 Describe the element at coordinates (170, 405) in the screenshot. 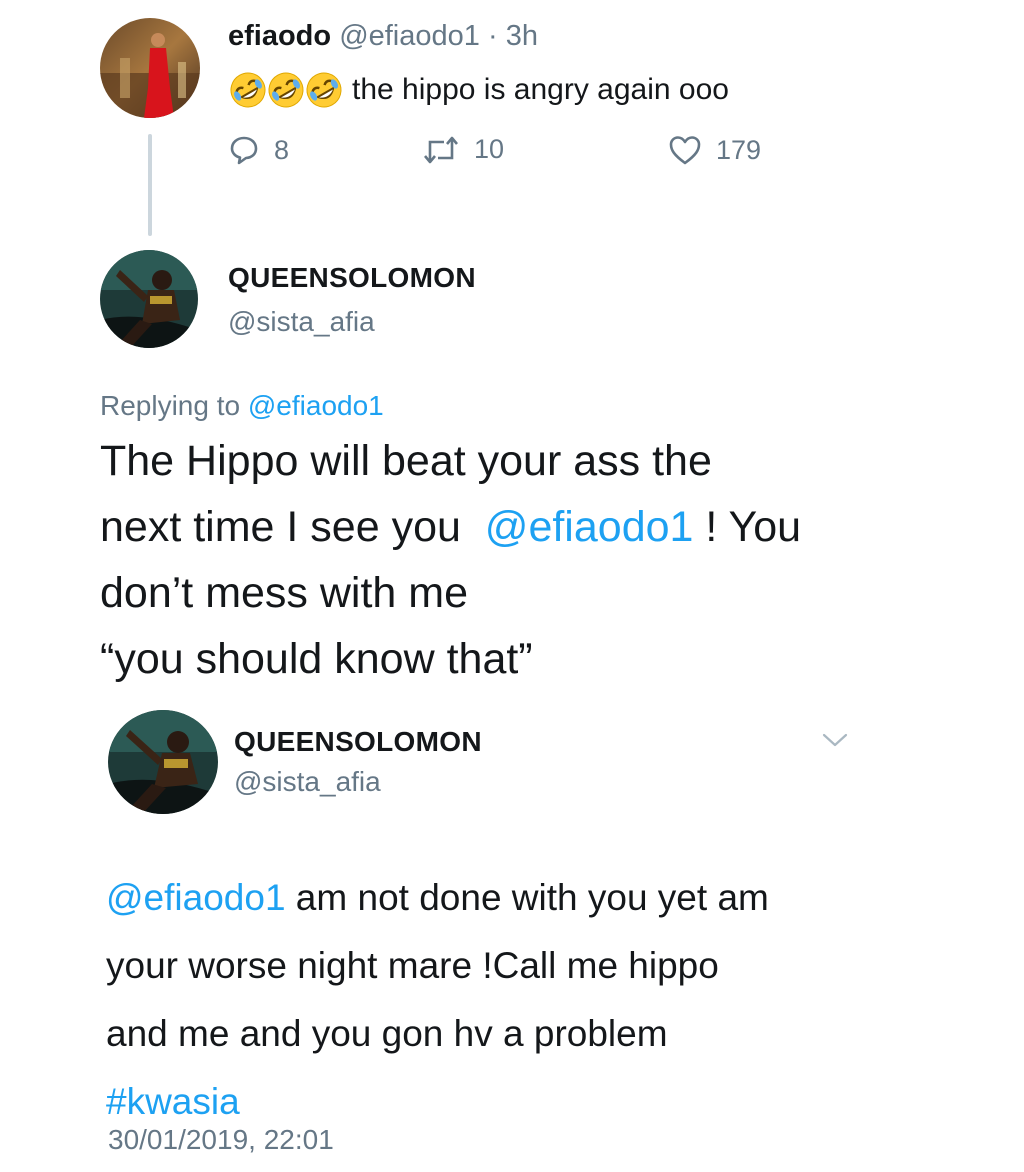

I see `replying-to-label: Replying to` at that location.